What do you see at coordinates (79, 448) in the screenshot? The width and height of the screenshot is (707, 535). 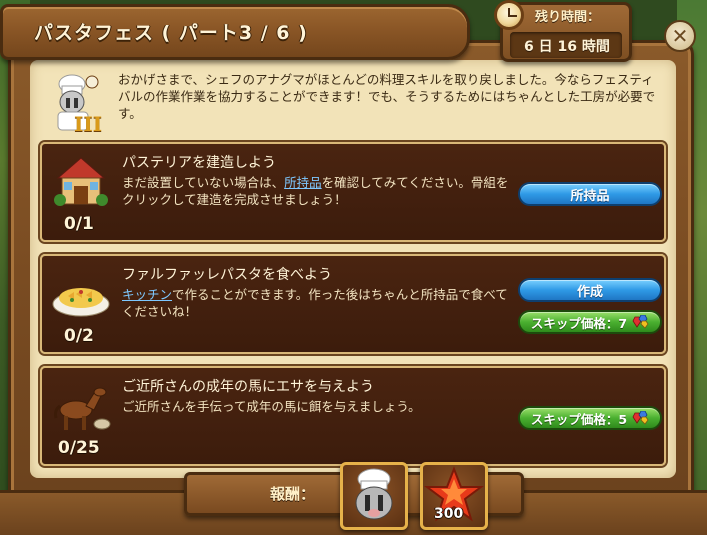 I see `task-progress: 0/25` at bounding box center [79, 448].